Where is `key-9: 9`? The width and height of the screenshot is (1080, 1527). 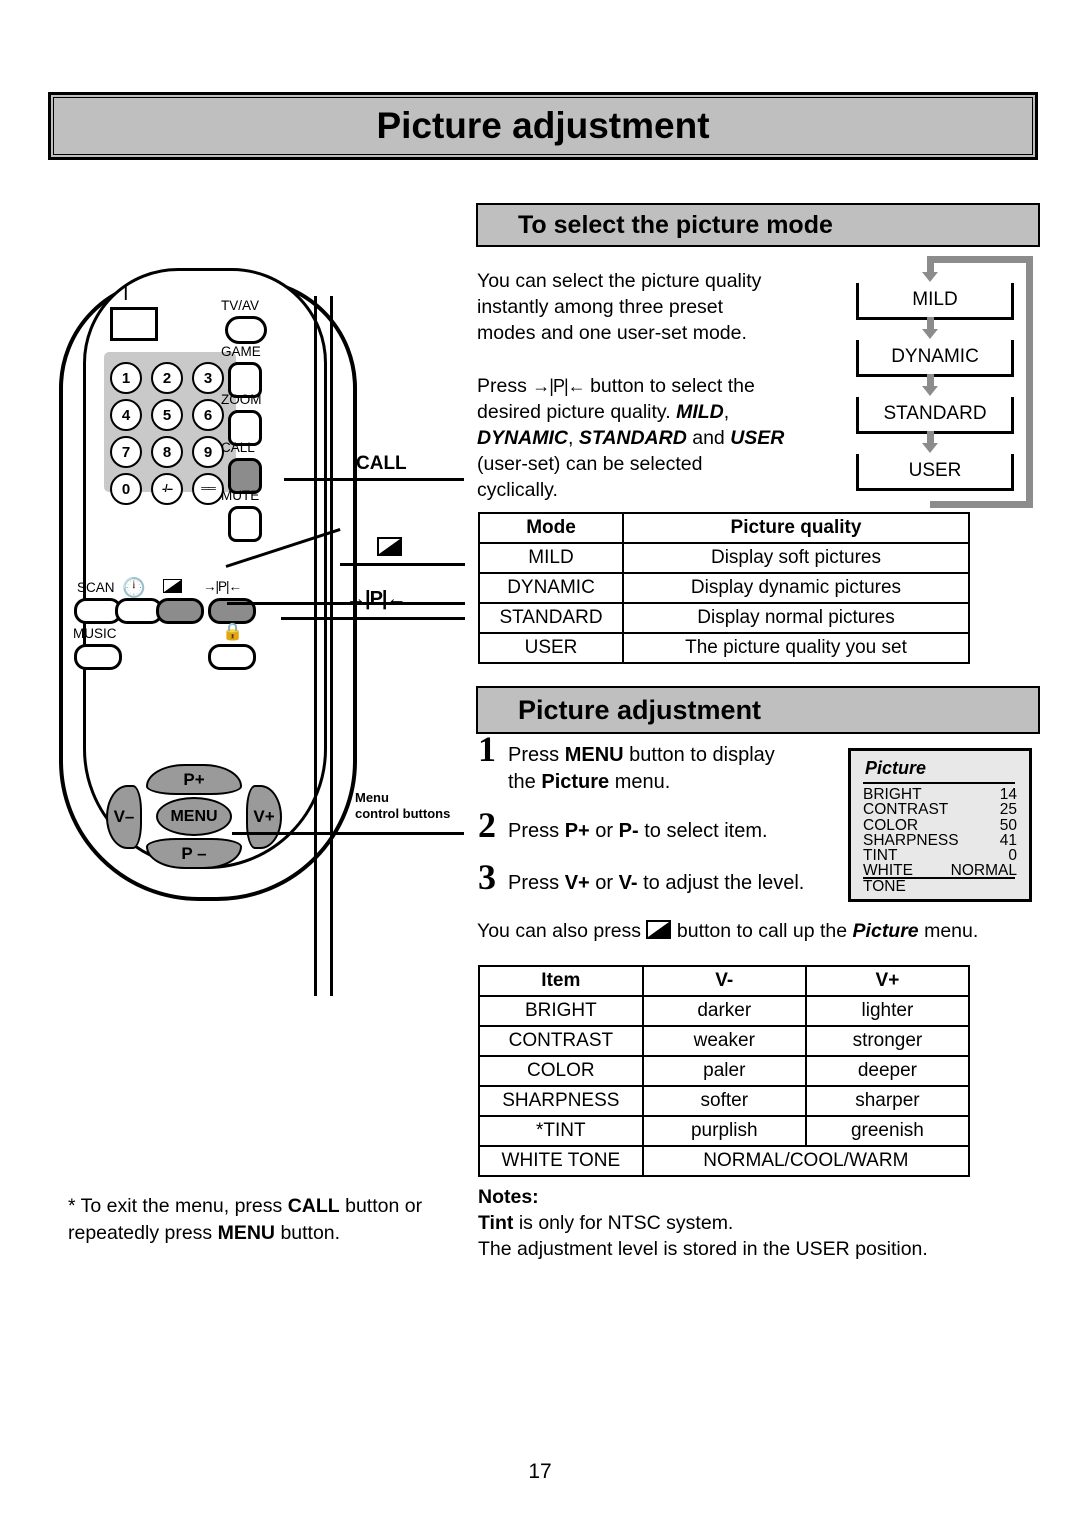
key-9: 9 is located at coordinates (208, 452).